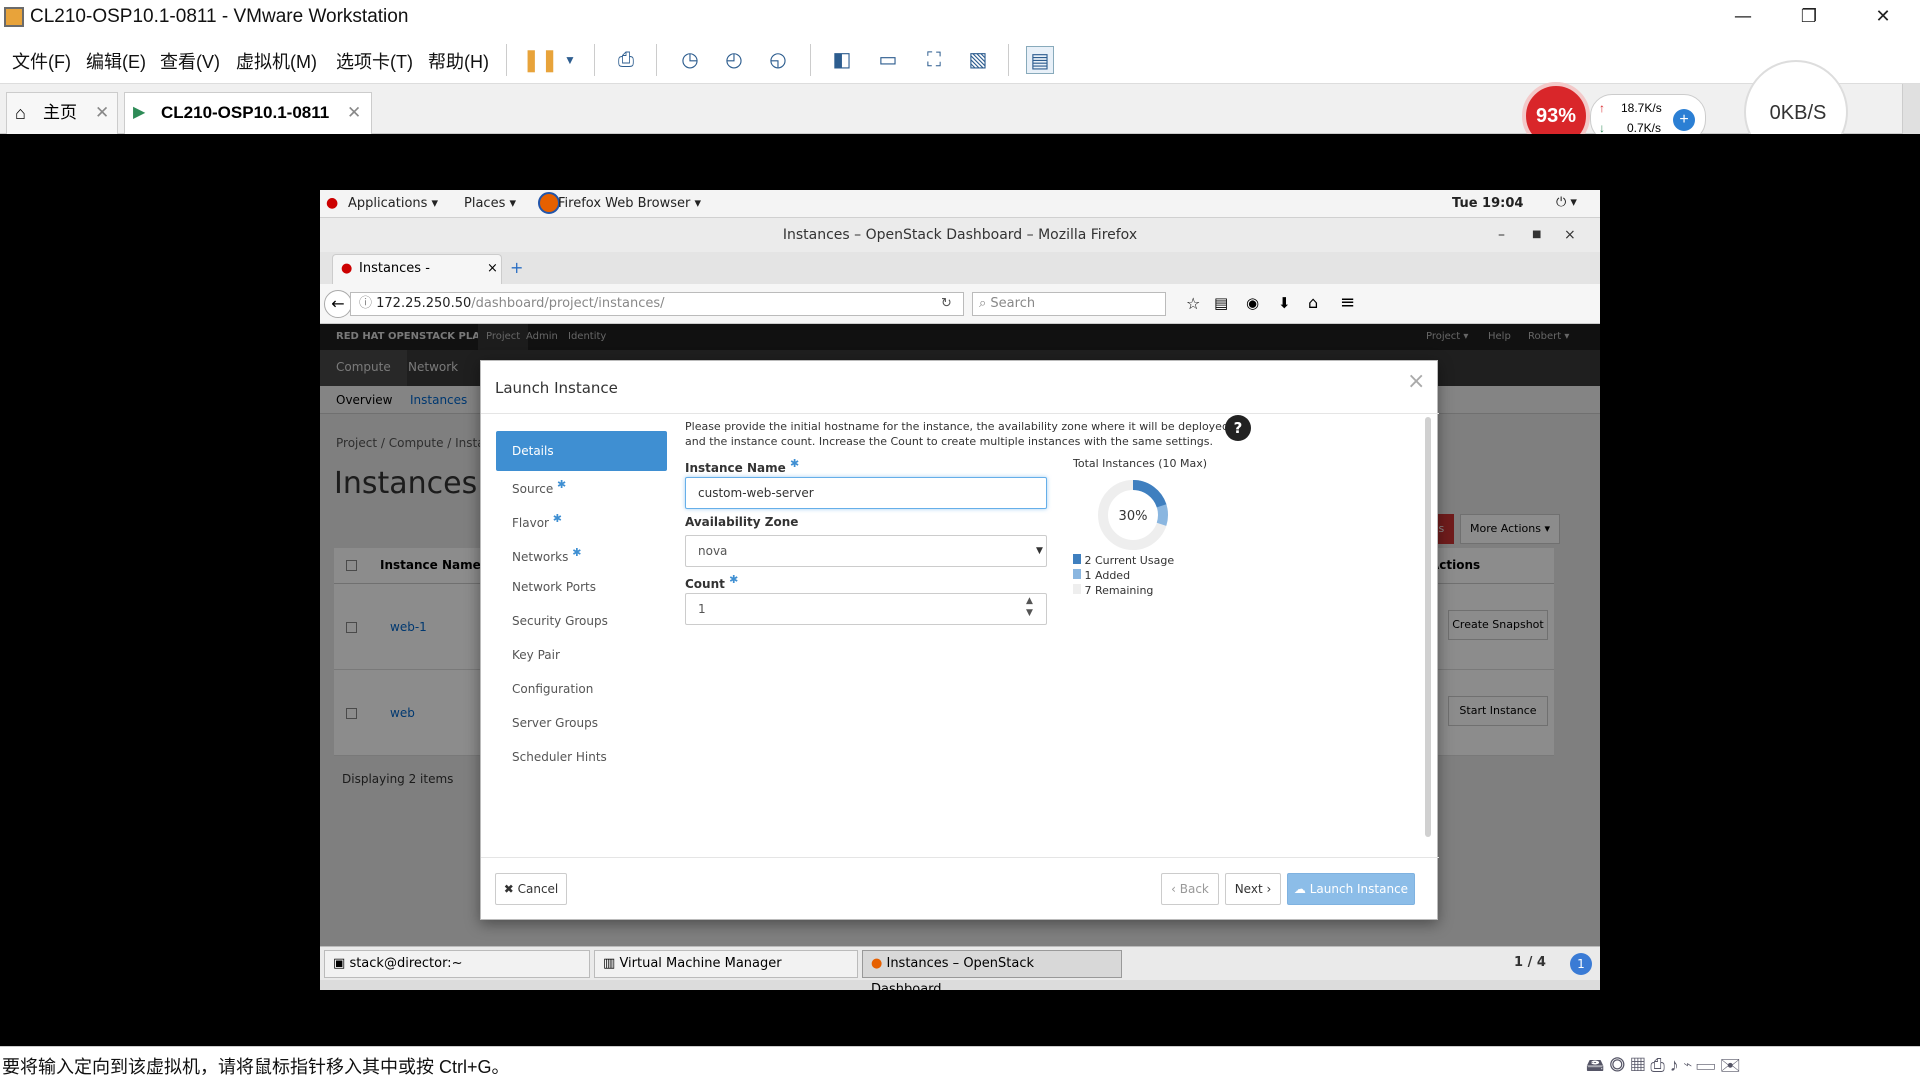 Image resolution: width=1920 pixels, height=1083 pixels. What do you see at coordinates (1602, 108) in the screenshot?
I see `upload-arrow-icon: ↑` at bounding box center [1602, 108].